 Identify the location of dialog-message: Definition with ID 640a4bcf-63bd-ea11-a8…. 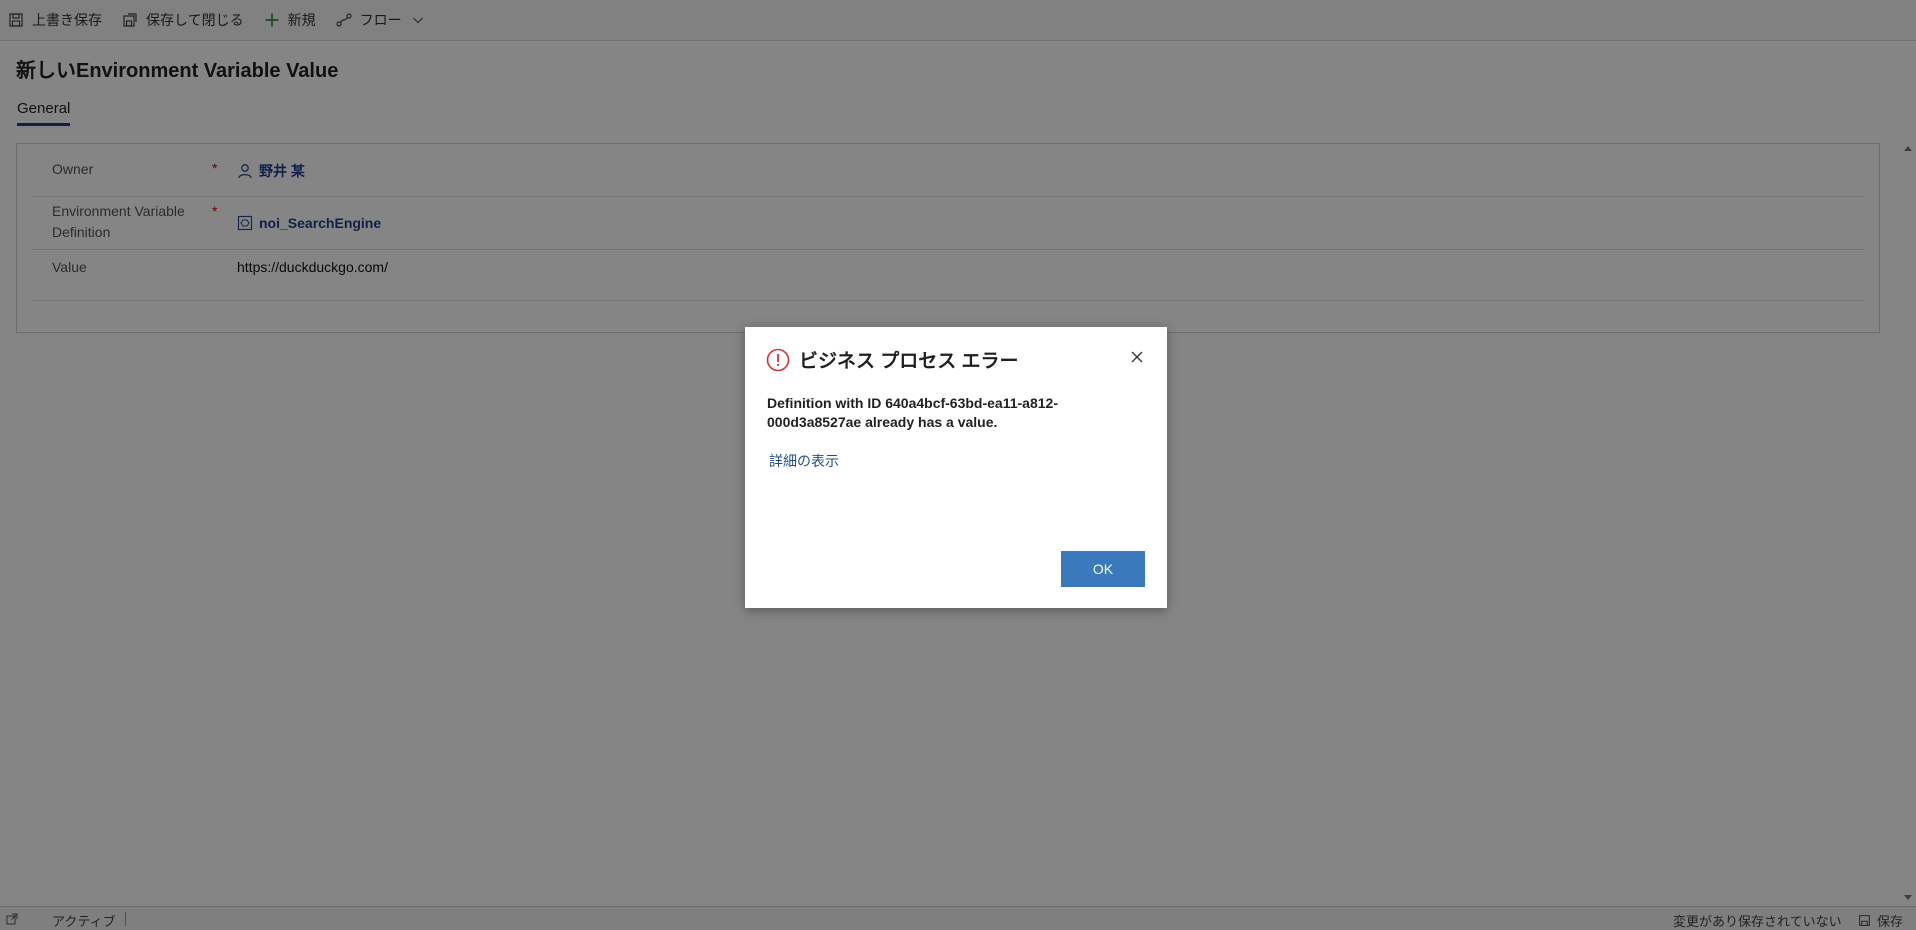
(912, 412).